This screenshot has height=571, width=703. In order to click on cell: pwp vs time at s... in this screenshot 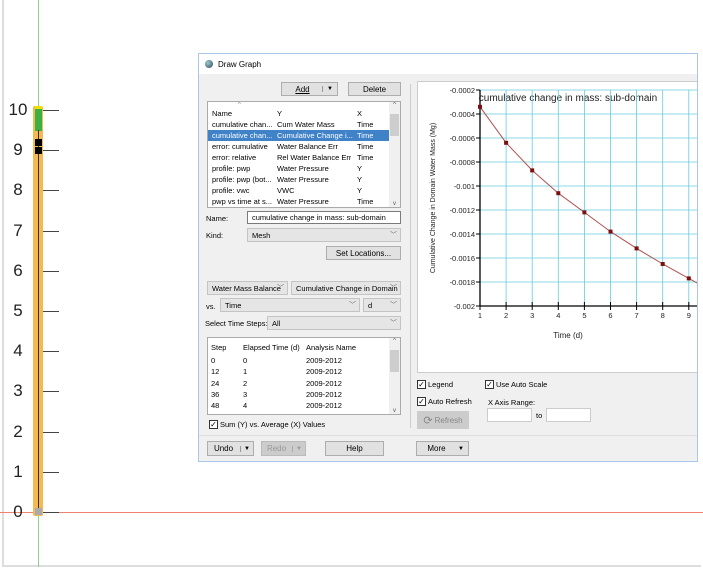, I will do `click(242, 201)`.